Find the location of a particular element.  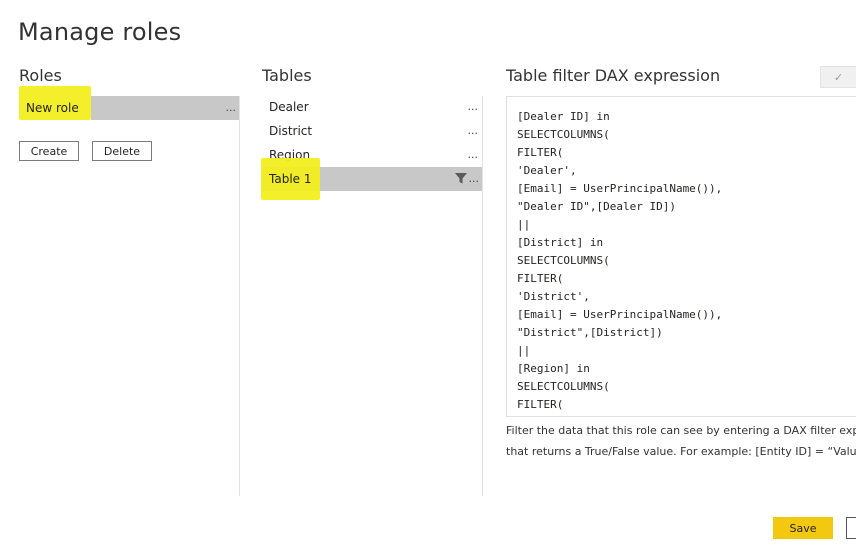

cancel-button is located at coordinates (851, 528).